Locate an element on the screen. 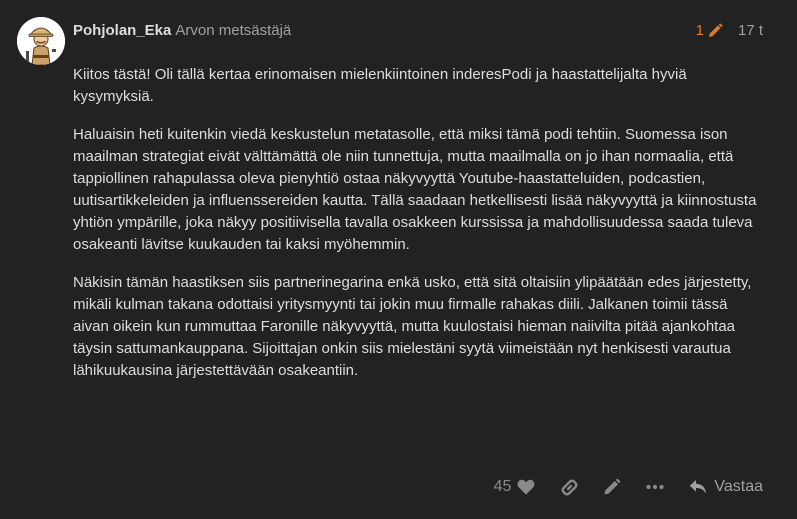 This screenshot has height=519, width=797. user-title: Arvon metsästäjä is located at coordinates (233, 30).